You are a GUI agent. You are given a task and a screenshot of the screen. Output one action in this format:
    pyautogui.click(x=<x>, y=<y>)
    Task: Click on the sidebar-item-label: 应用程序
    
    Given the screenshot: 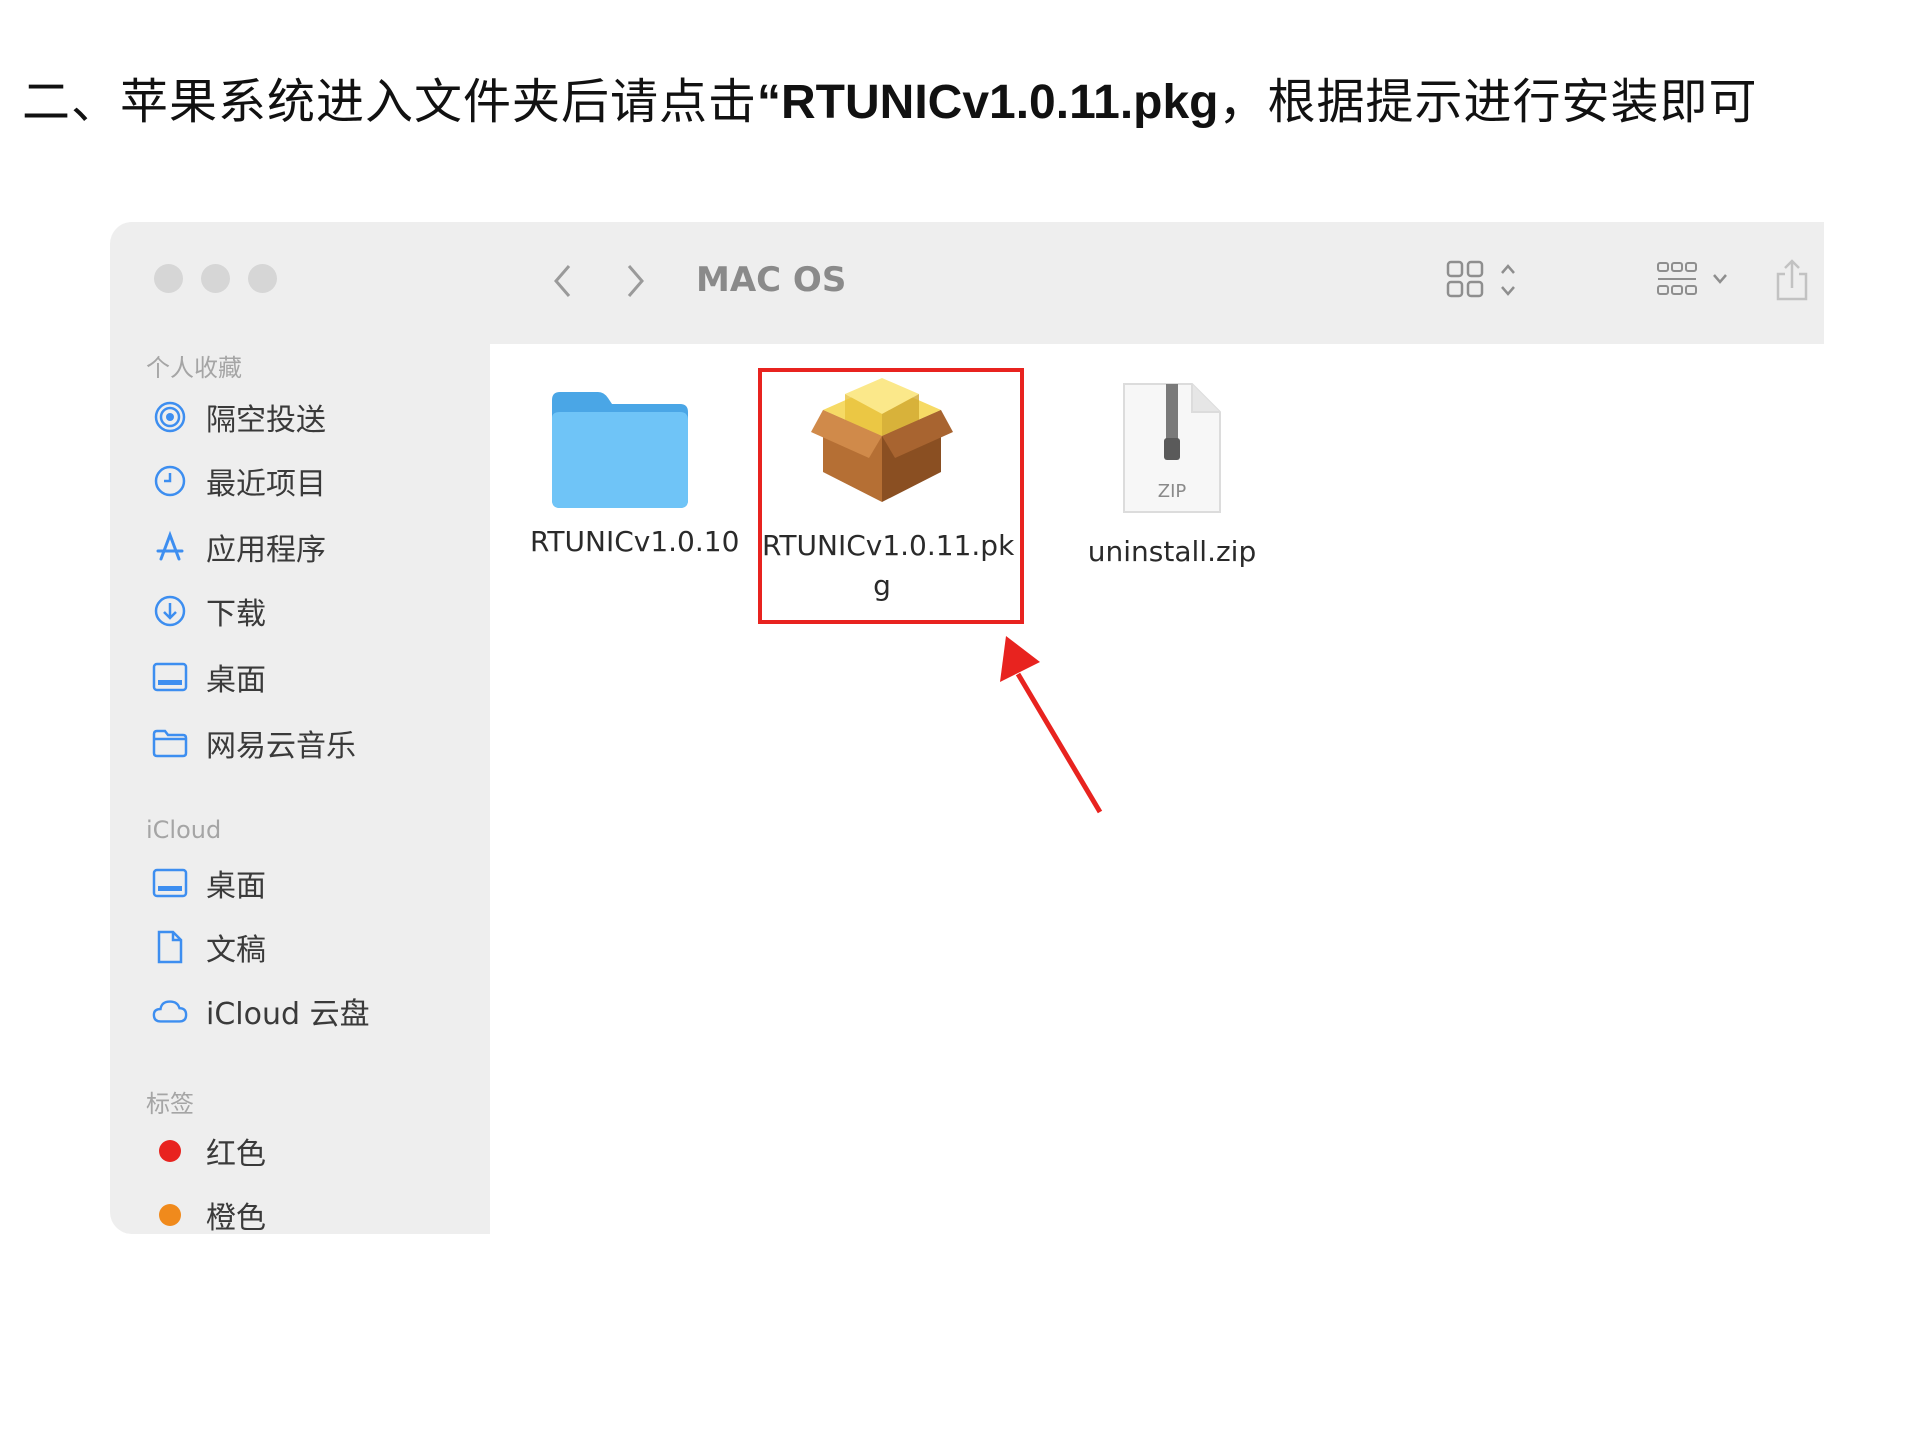 What is the action you would take?
    pyautogui.click(x=266, y=550)
    